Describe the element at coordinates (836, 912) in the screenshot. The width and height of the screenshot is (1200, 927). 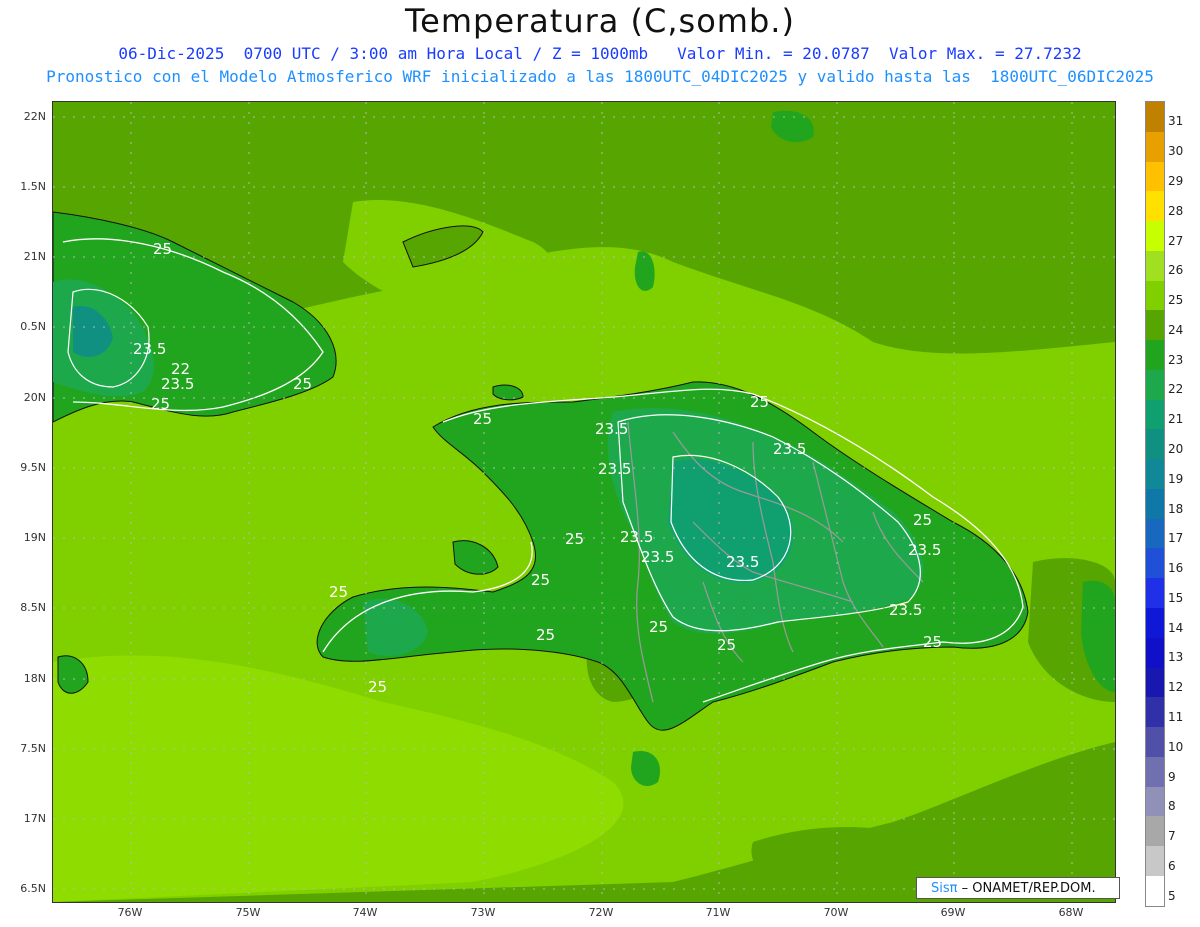
I see `lon-label: 70W` at that location.